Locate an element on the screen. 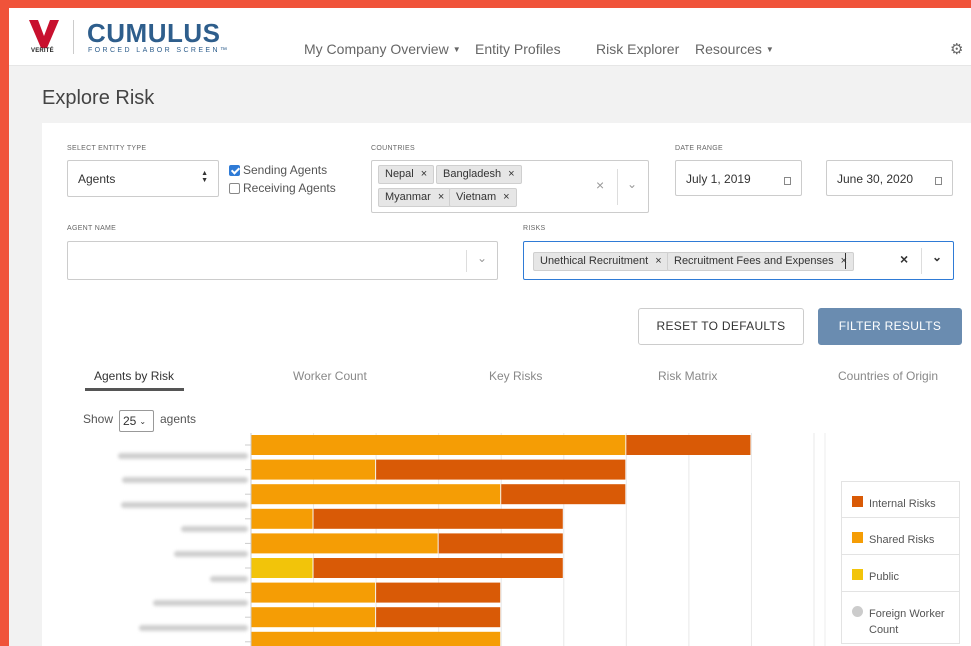 This screenshot has height=646, width=971. active-tab-indicator is located at coordinates (134, 389).